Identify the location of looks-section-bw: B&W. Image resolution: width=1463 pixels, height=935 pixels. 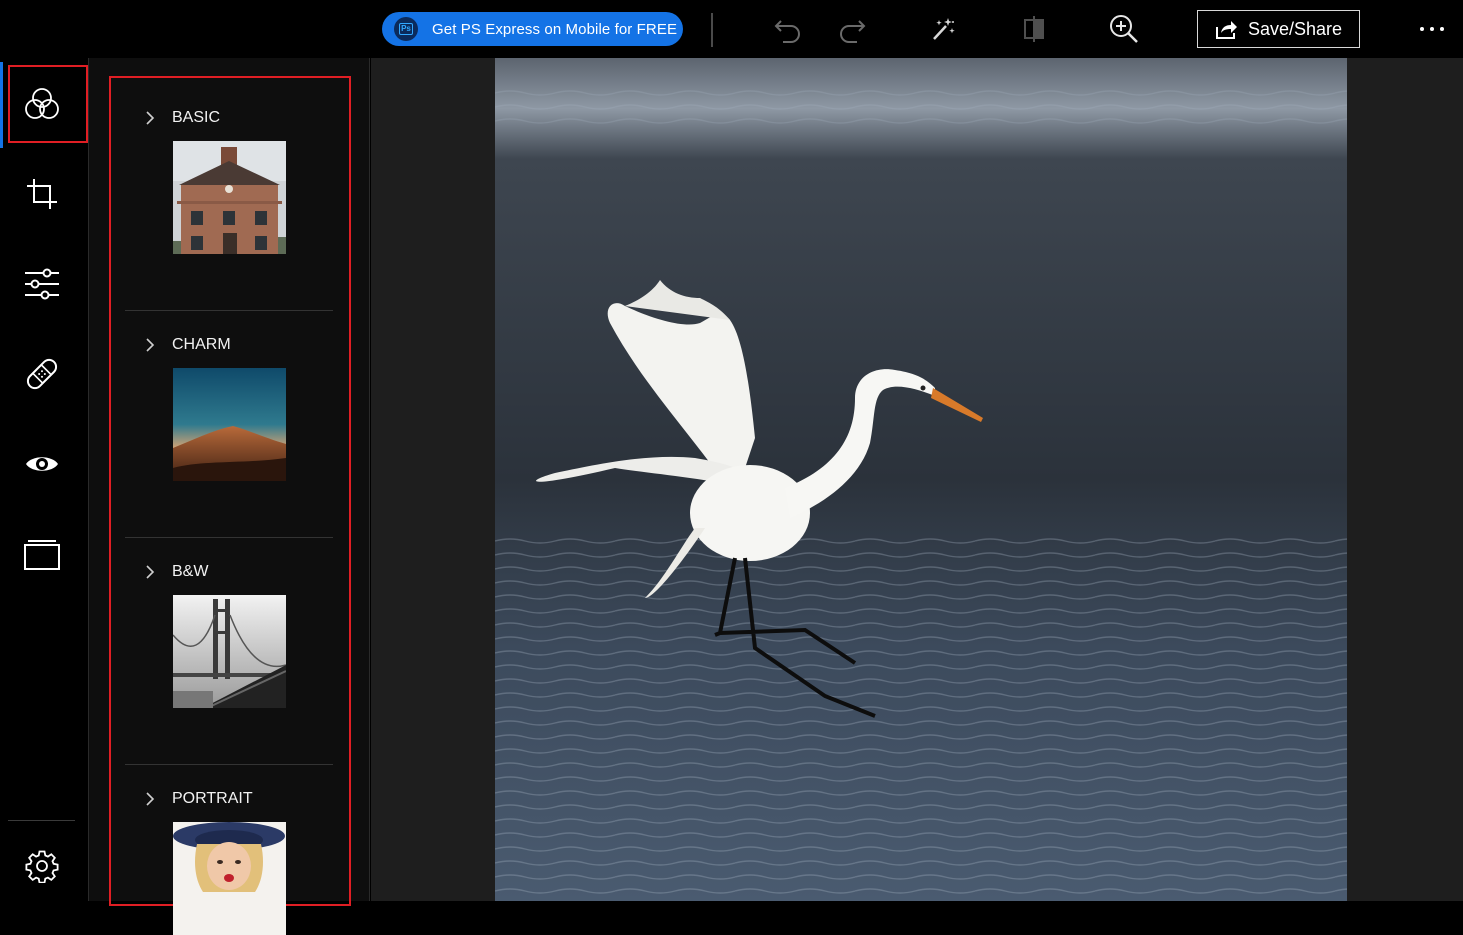
(230, 662).